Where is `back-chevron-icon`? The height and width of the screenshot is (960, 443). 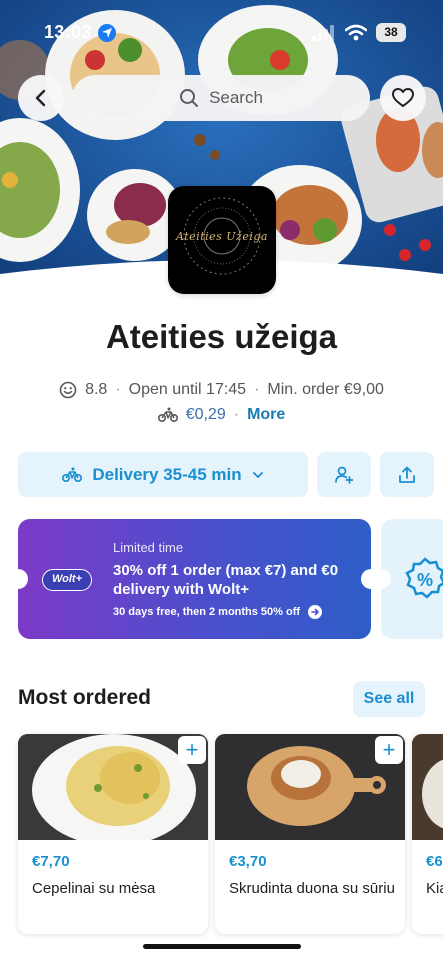 back-chevron-icon is located at coordinates (40, 98).